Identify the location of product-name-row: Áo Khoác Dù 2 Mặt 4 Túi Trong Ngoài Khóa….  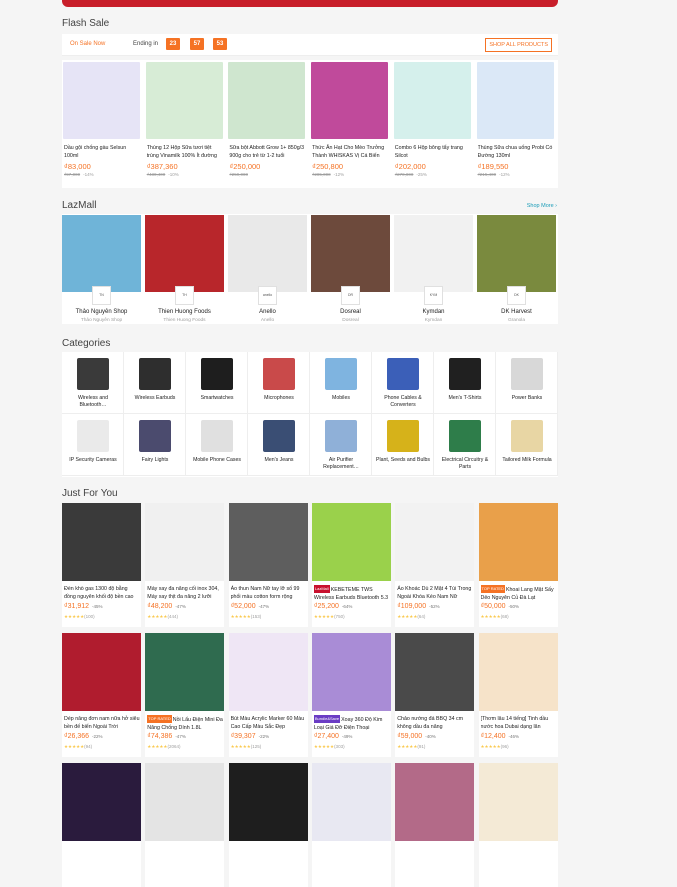
(435, 593).